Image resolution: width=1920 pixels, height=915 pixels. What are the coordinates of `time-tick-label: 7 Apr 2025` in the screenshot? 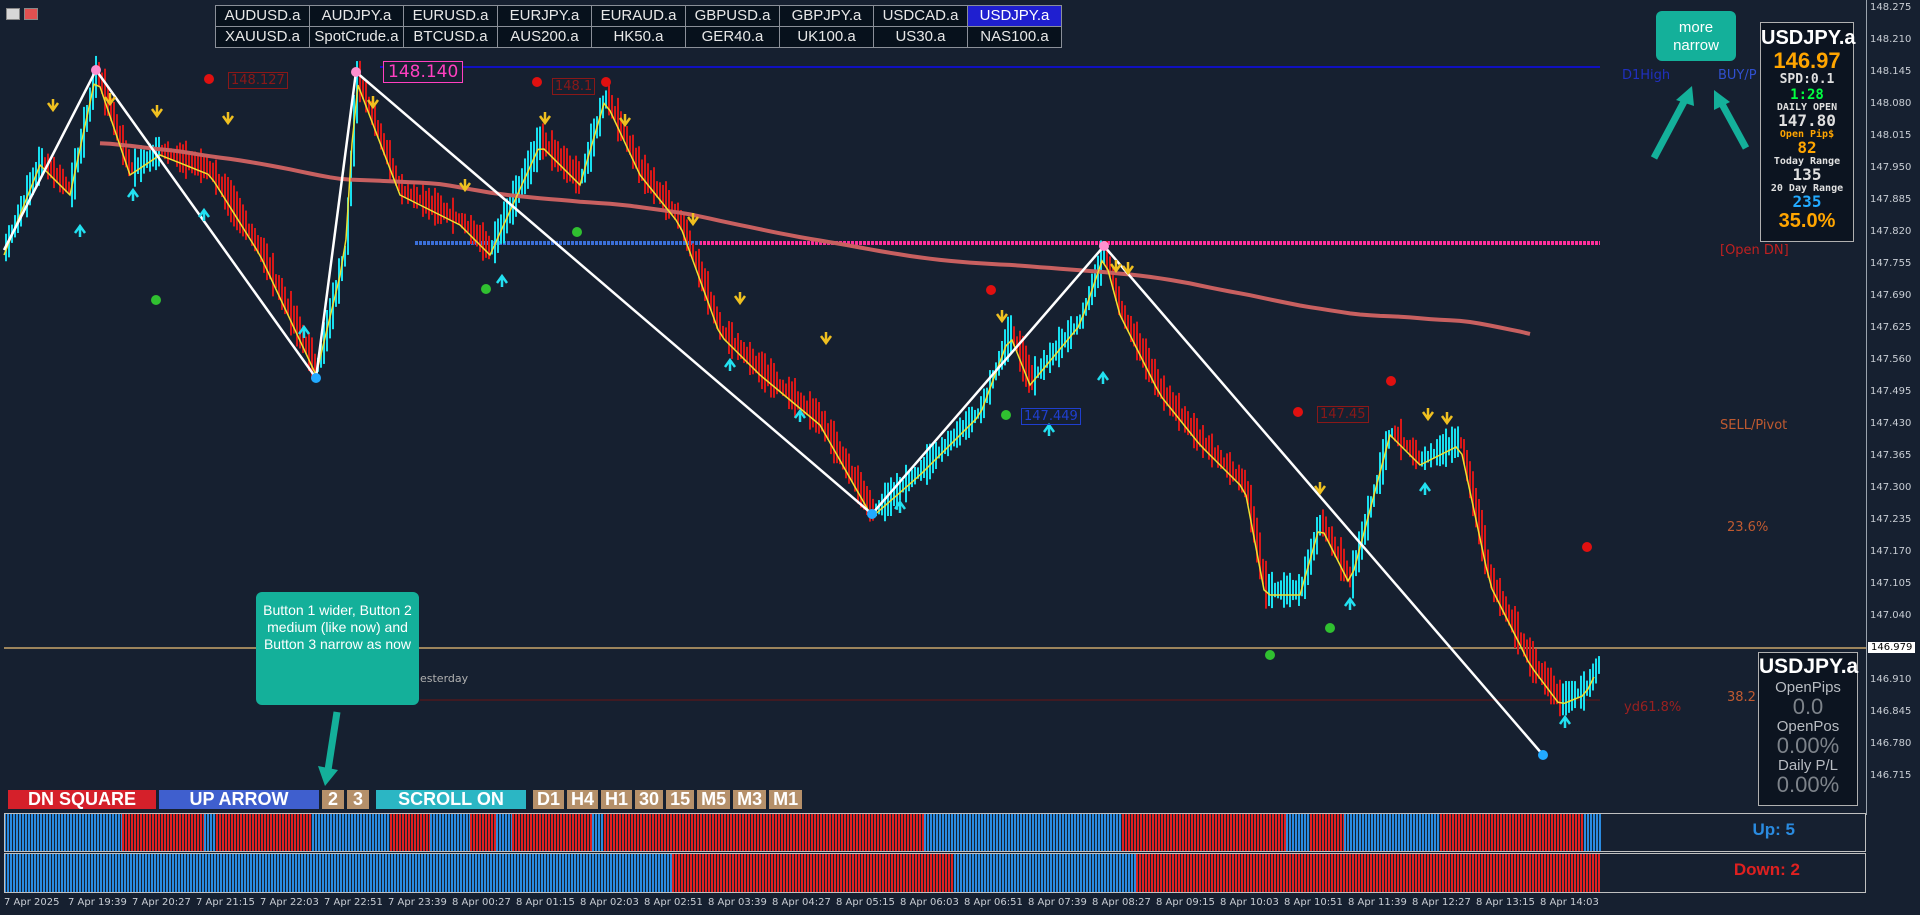 It's located at (32, 902).